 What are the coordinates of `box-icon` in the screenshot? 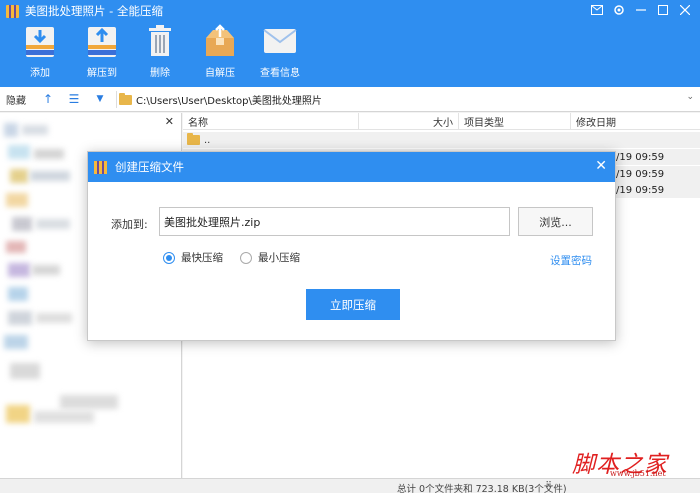 It's located at (220, 41).